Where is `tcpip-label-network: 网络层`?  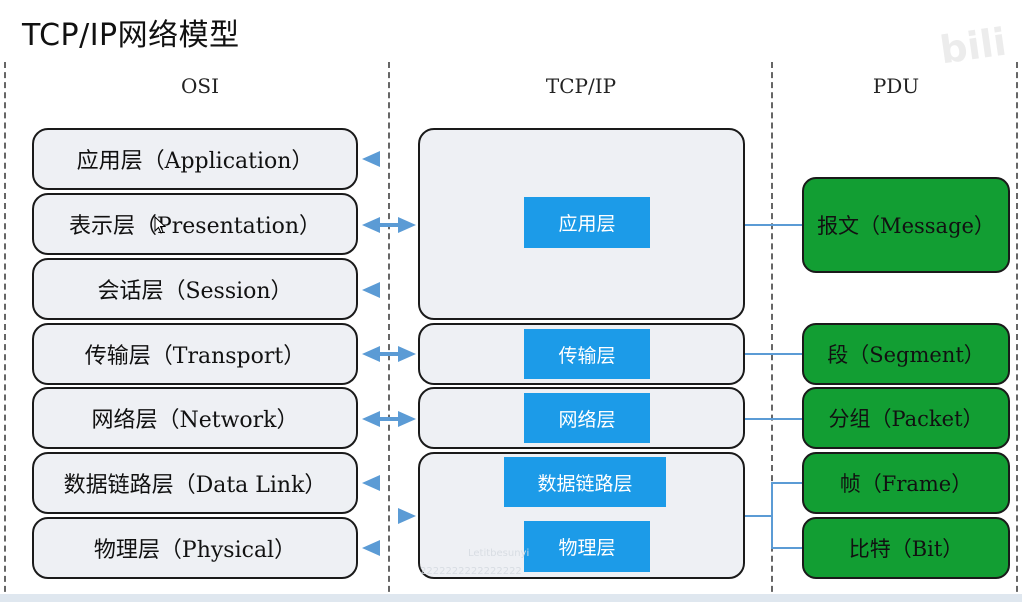 tcpip-label-network: 网络层 is located at coordinates (587, 418).